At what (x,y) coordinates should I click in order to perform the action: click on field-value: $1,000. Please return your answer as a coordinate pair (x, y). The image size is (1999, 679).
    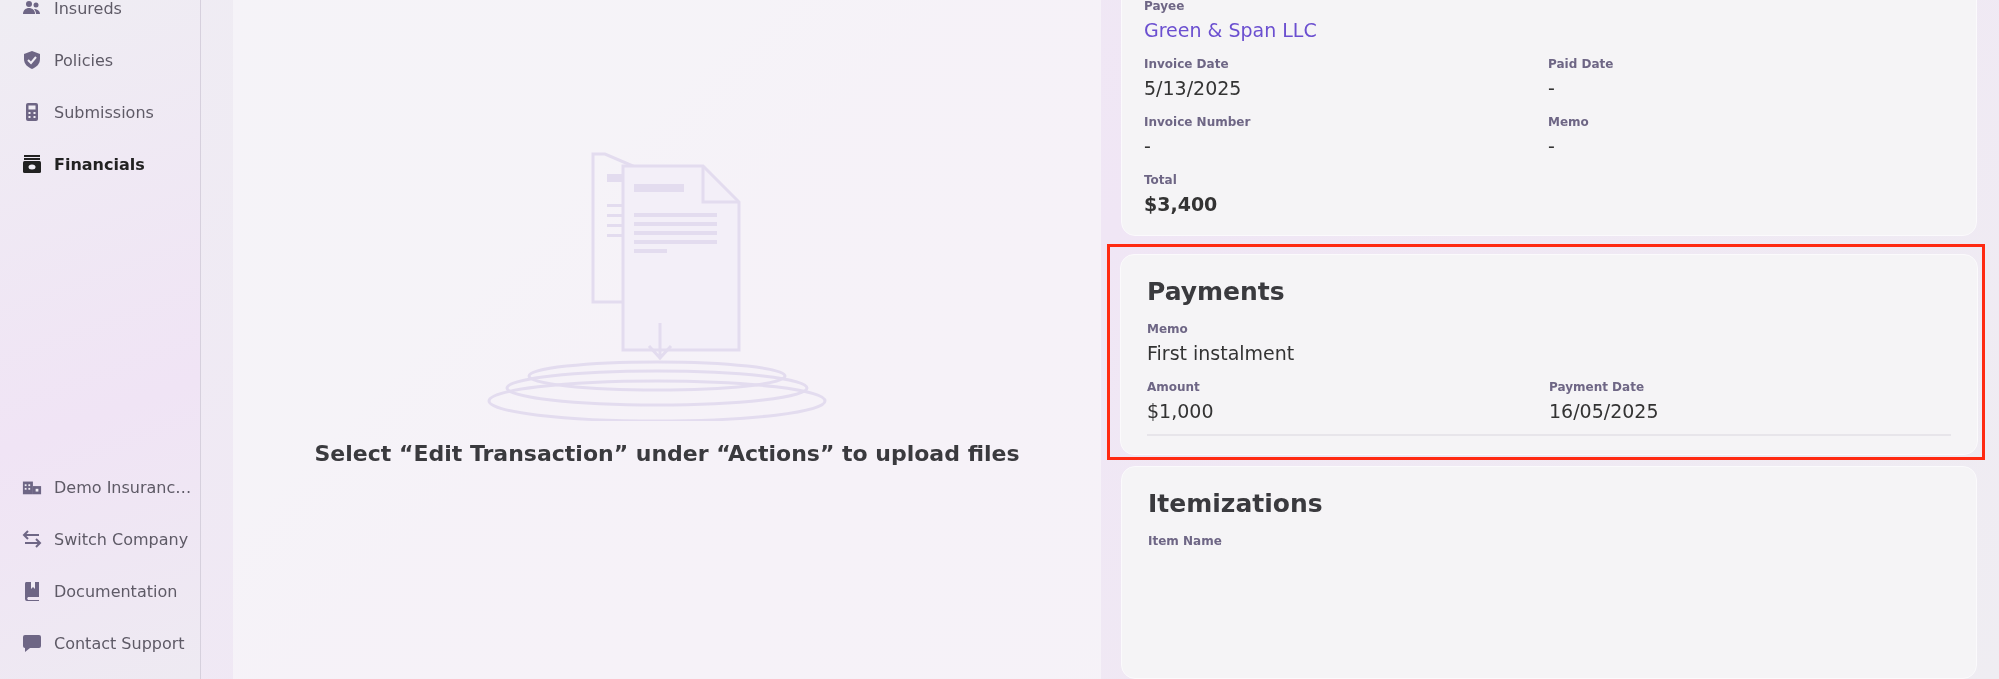
    Looking at the image, I should click on (1181, 411).